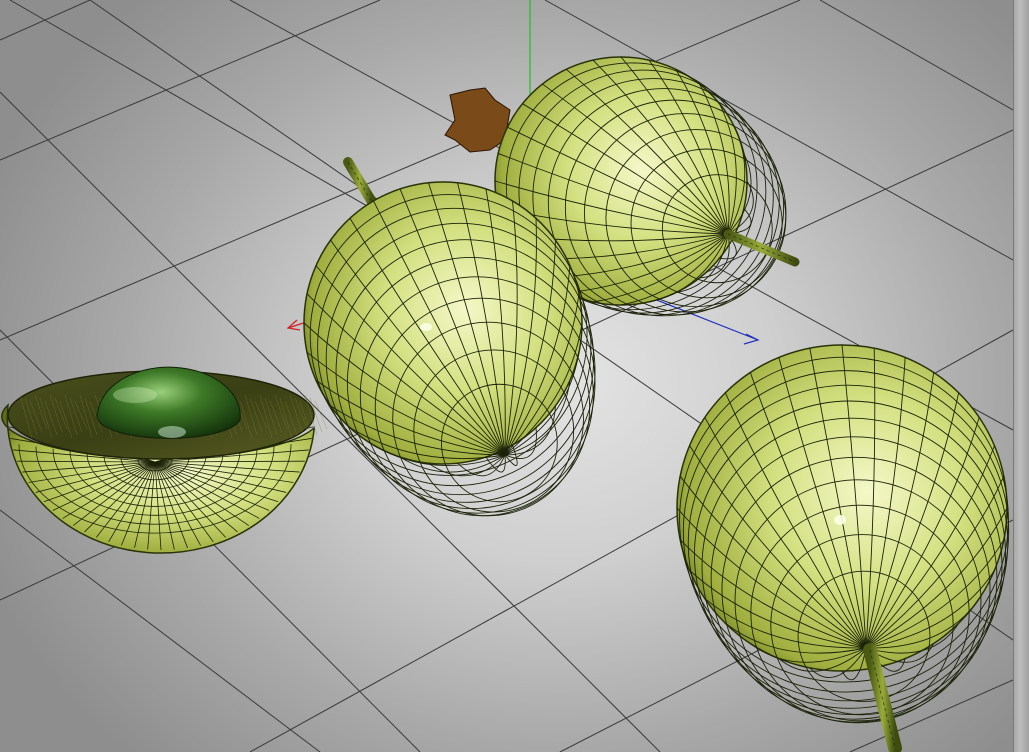 This screenshot has height=752, width=1029. Describe the element at coordinates (1021, 376) in the screenshot. I see `vertical-scrollbar` at that location.